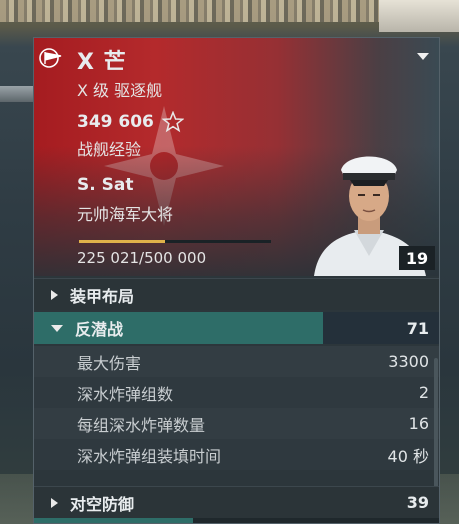 This screenshot has width=459, height=524. Describe the element at coordinates (149, 456) in the screenshot. I see `stat-label: 深水炸弹组装填时间` at that location.